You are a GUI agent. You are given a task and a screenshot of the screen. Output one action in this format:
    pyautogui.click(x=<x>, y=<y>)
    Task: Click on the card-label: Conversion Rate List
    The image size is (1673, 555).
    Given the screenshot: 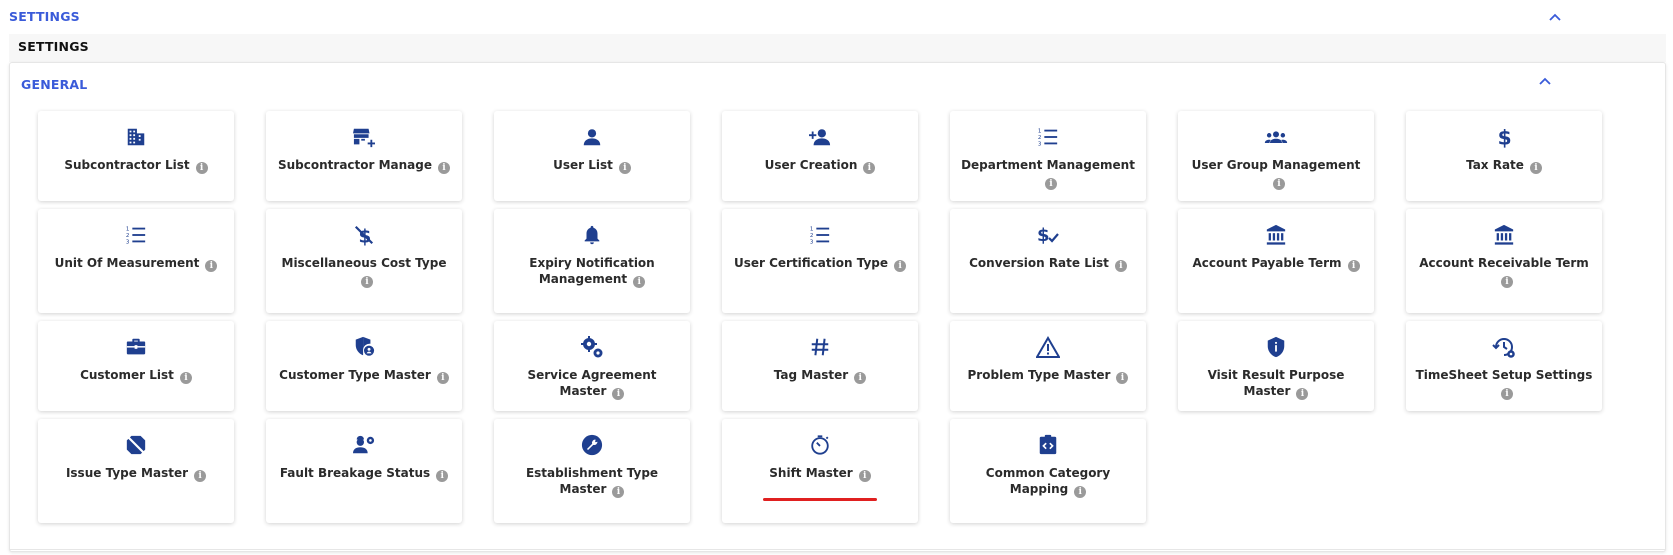 What is the action you would take?
    pyautogui.click(x=1039, y=263)
    